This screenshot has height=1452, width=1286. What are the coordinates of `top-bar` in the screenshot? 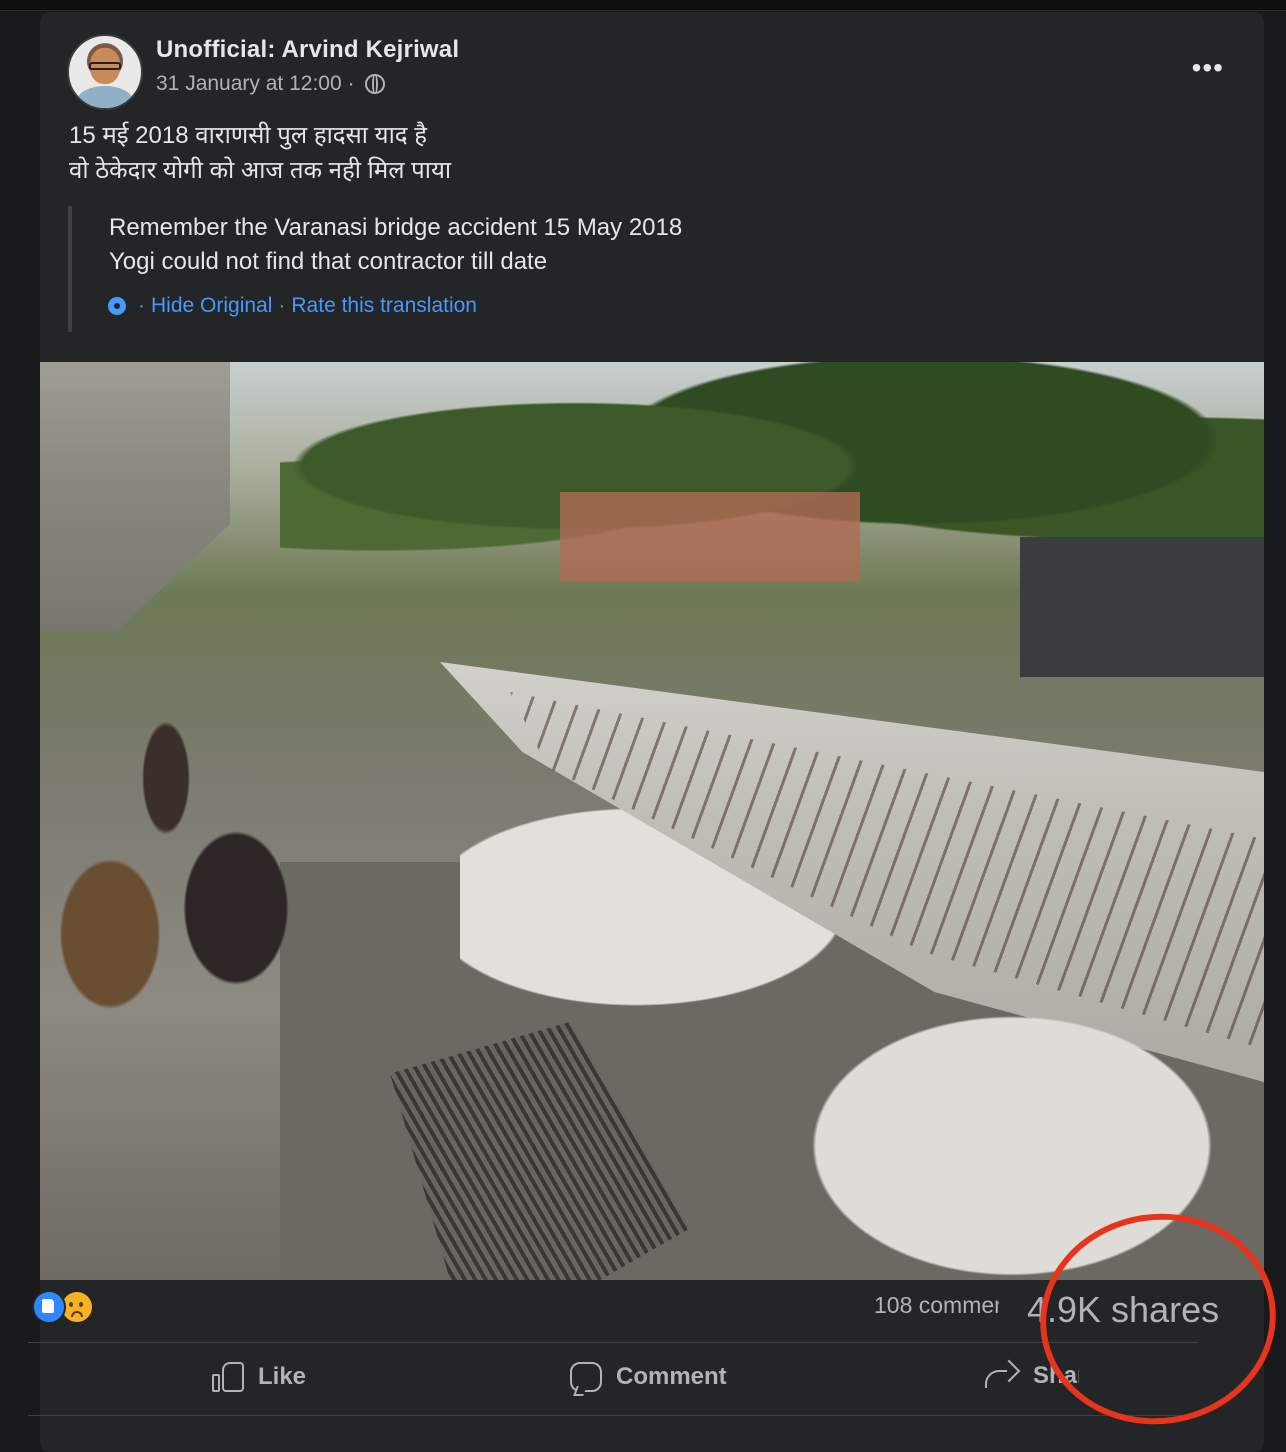 It's located at (643, 5).